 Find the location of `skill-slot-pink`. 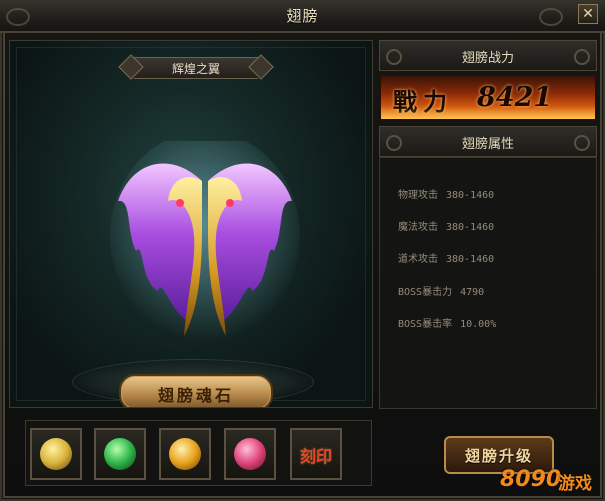

skill-slot-pink is located at coordinates (250, 454).